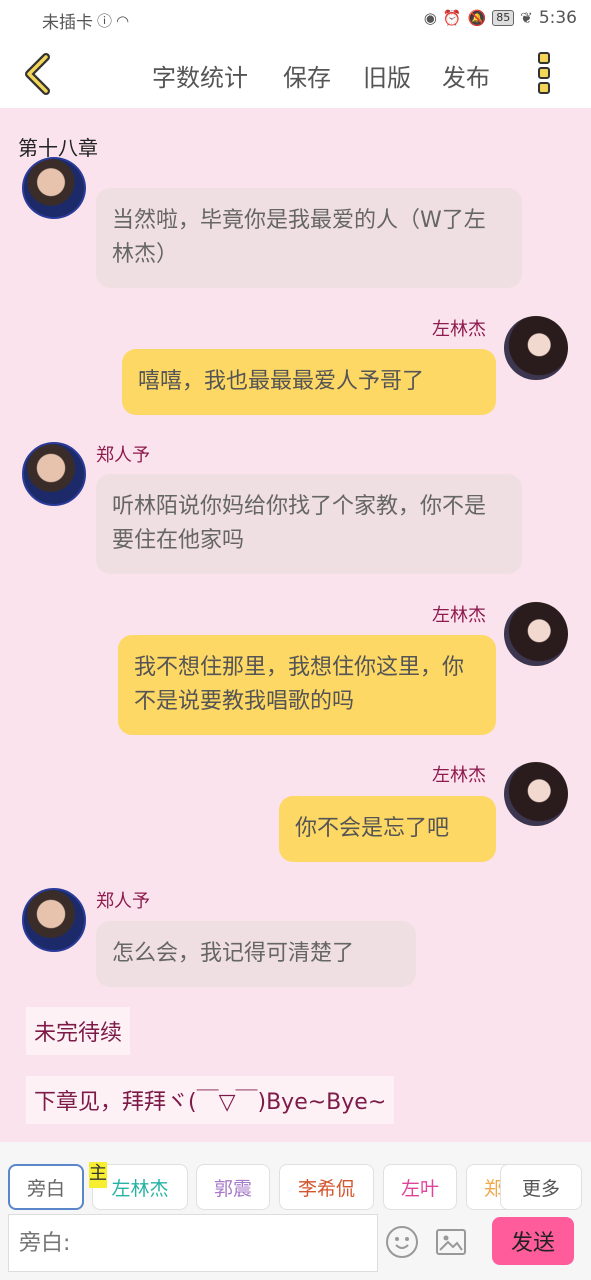 Image resolution: width=591 pixels, height=1280 pixels. What do you see at coordinates (256, 954) in the screenshot?
I see `message-bubble: 怎么会，我记得可清楚了` at bounding box center [256, 954].